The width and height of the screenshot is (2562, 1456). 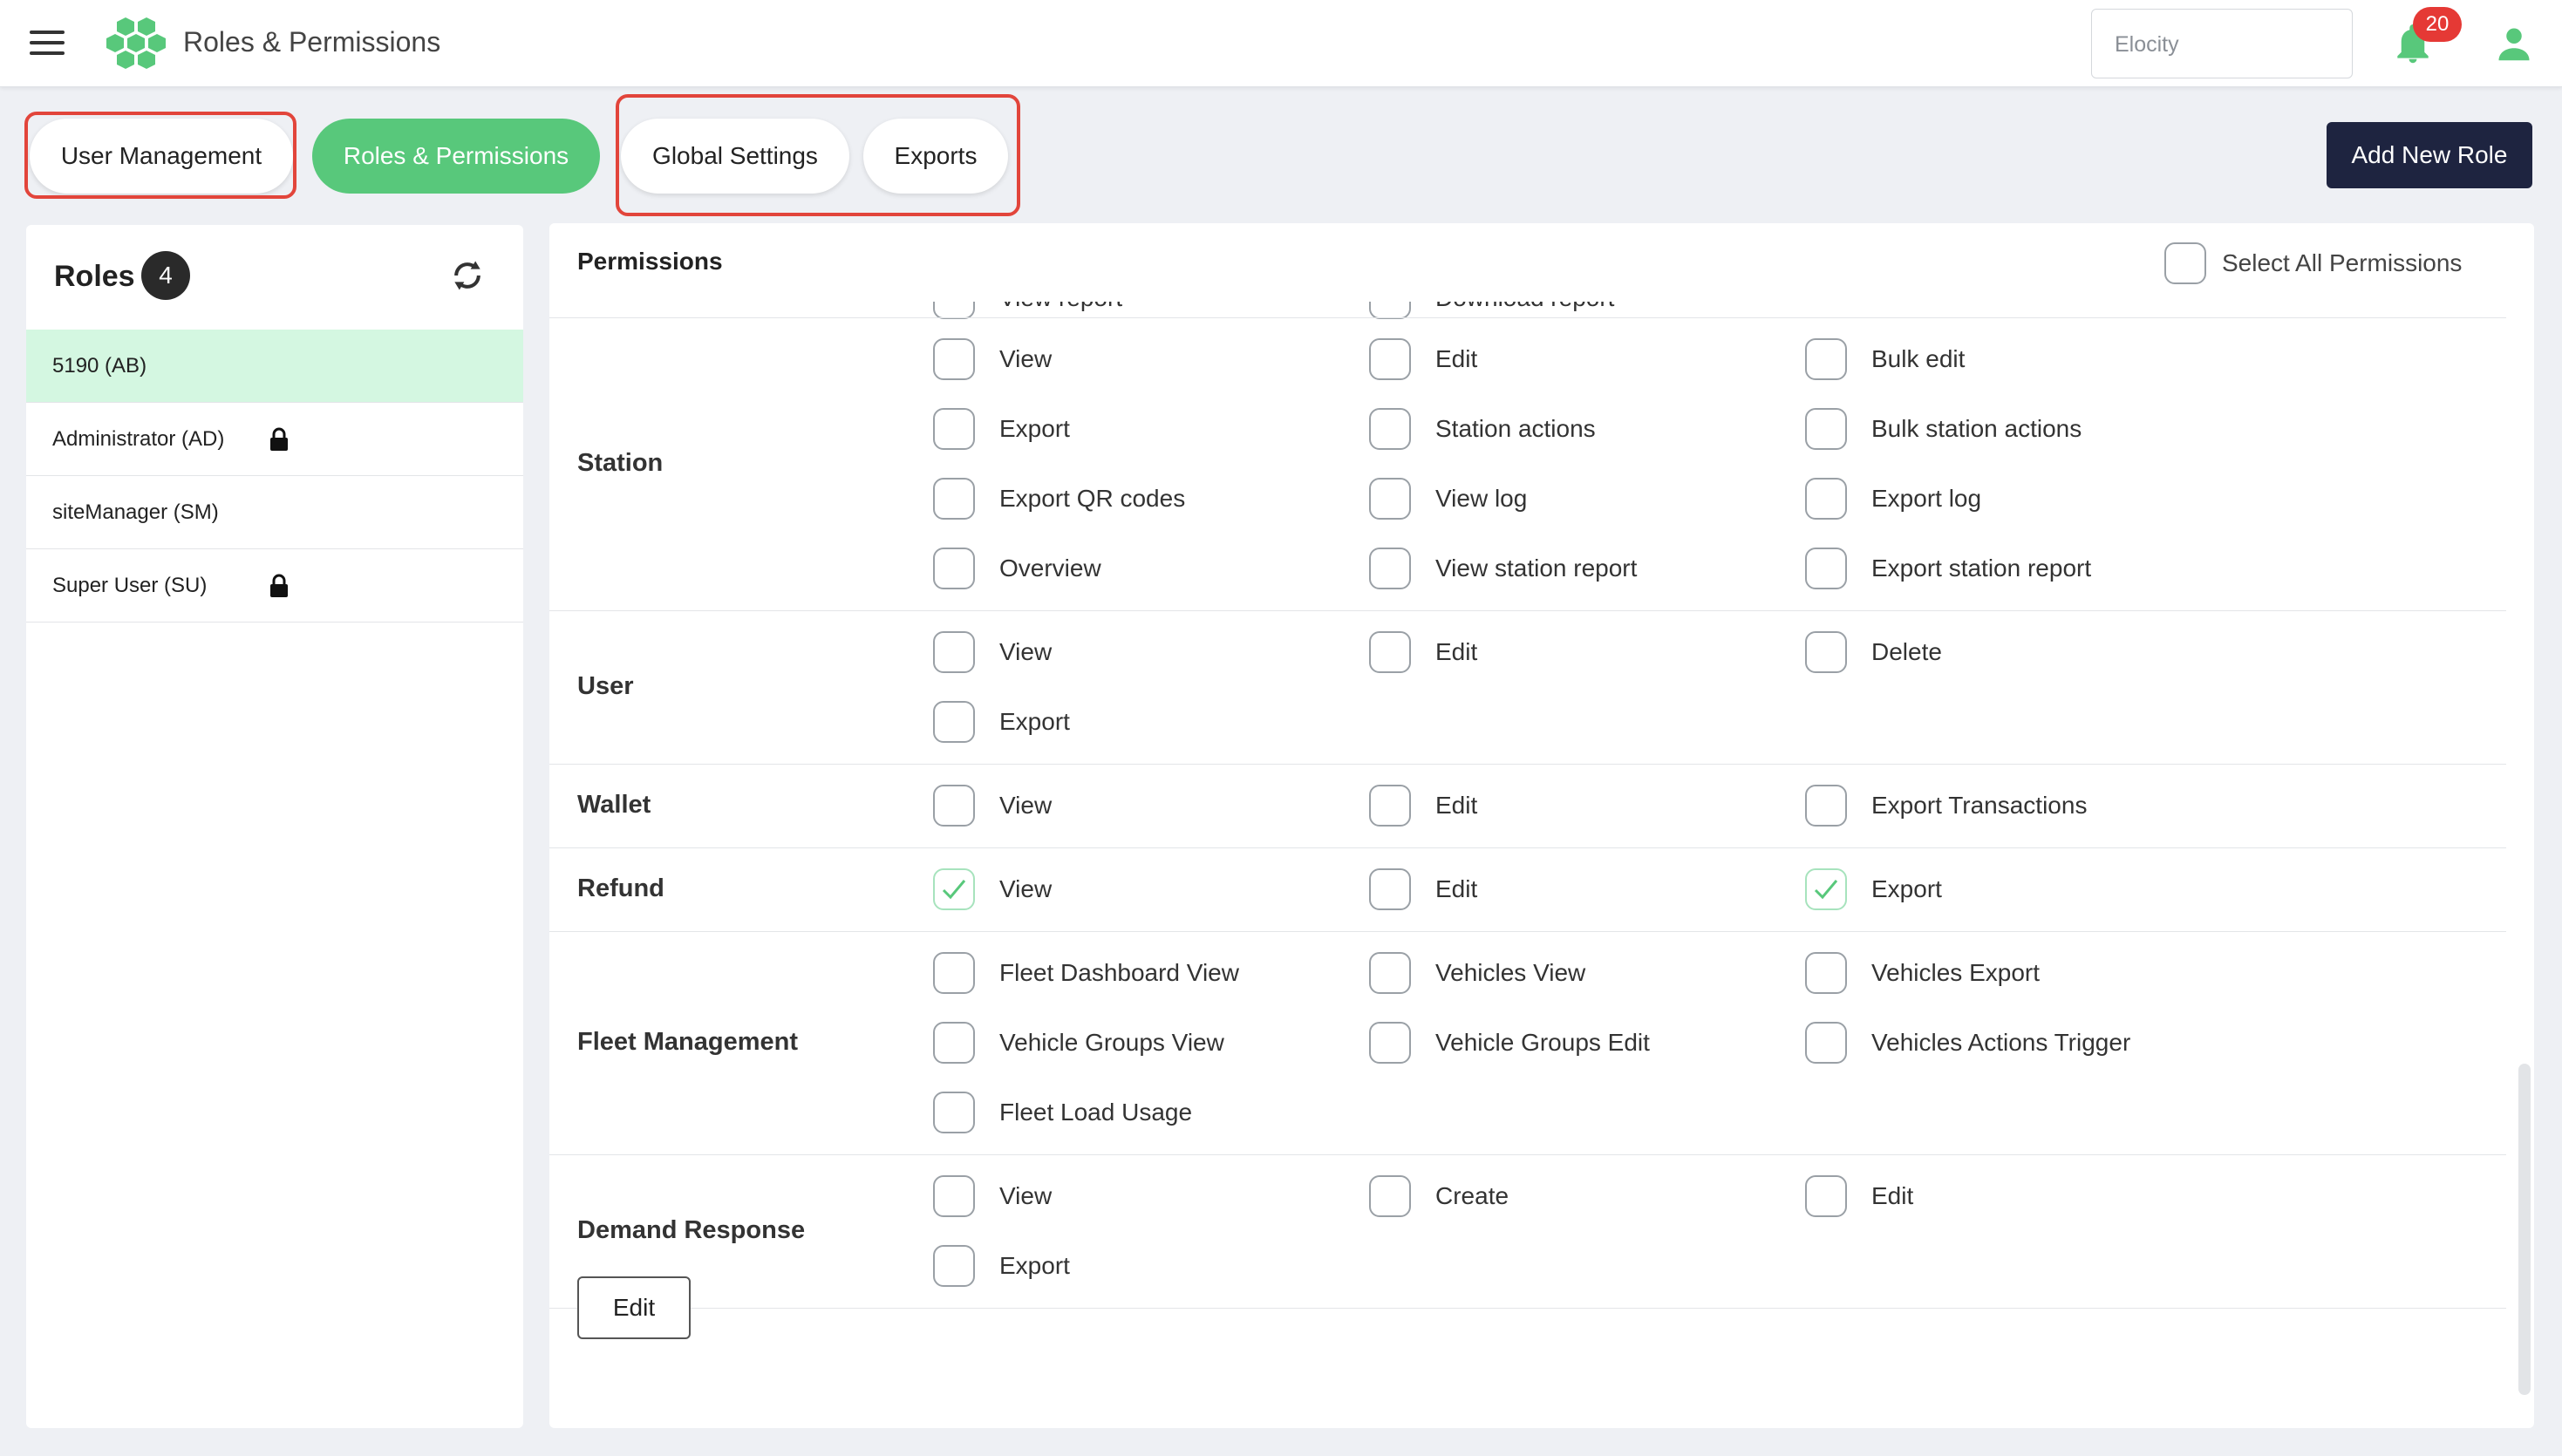 What do you see at coordinates (2185, 263) in the screenshot?
I see `select-all-checkbox` at bounding box center [2185, 263].